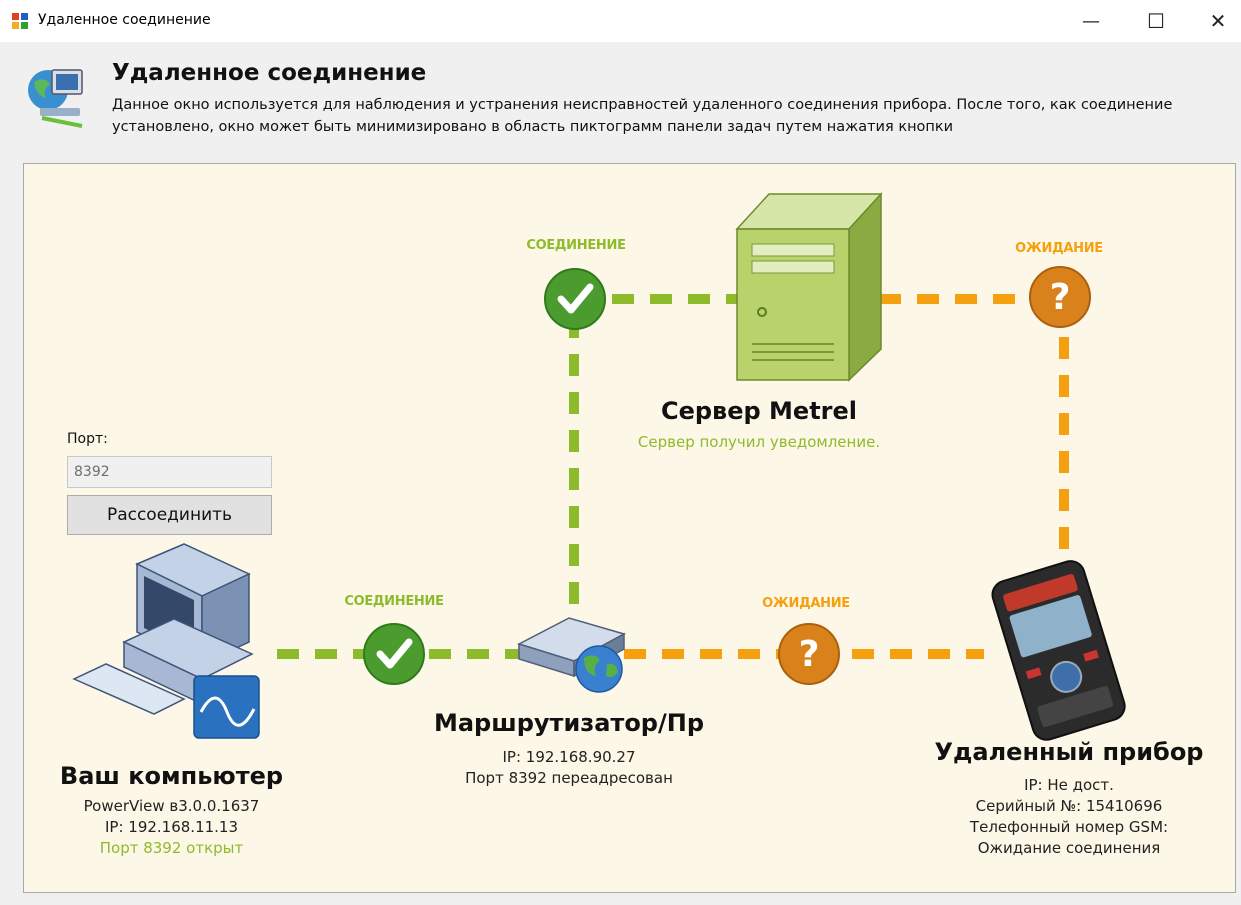 This screenshot has height=905, width=1241. What do you see at coordinates (759, 411) in the screenshot?
I see `server-name: Сервер Metrel` at bounding box center [759, 411].